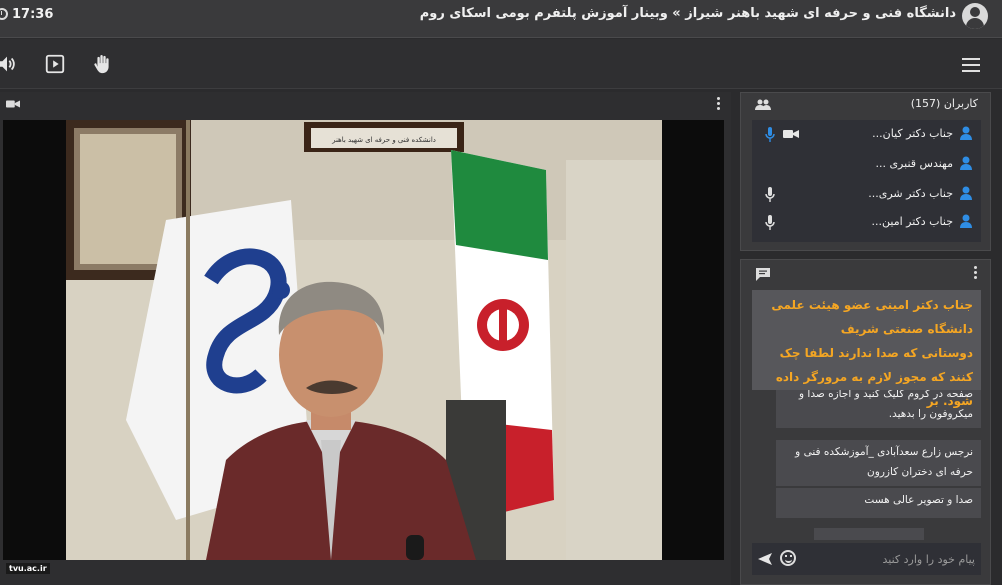 The height and width of the screenshot is (585, 1002). What do you see at coordinates (719, 104) in the screenshot?
I see `video-options-icon` at bounding box center [719, 104].